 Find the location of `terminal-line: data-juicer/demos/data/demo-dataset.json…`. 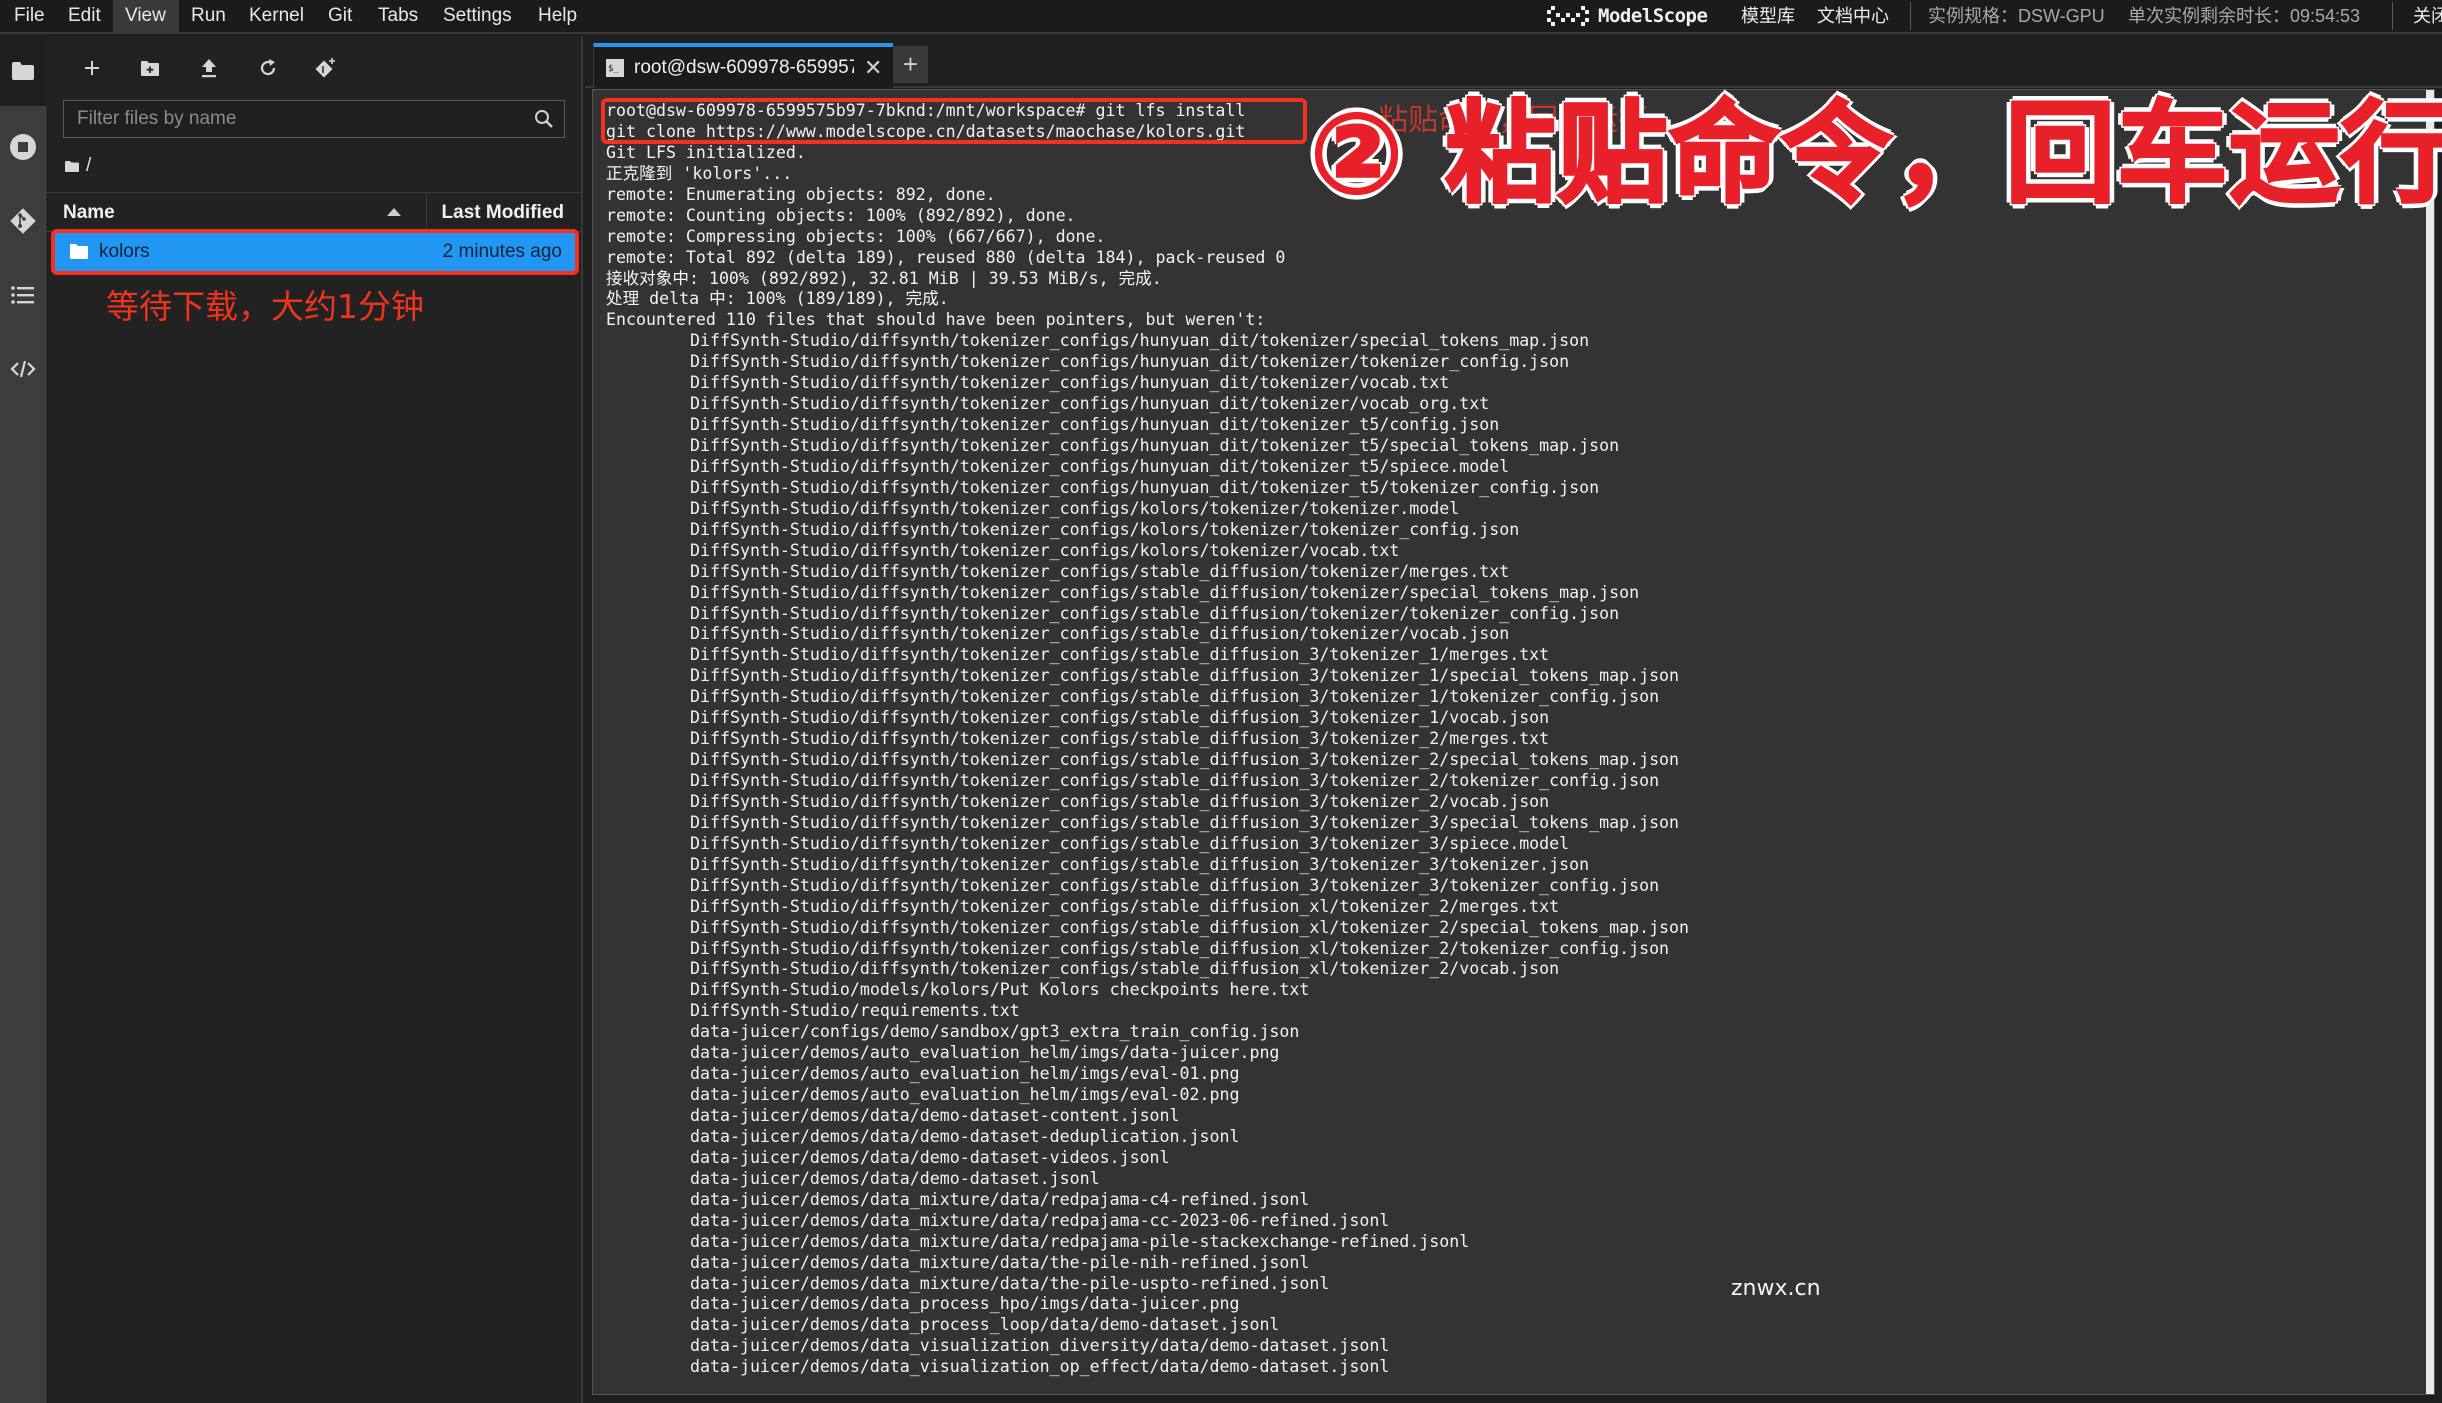

terminal-line: data-juicer/demos/data/demo-dataset.json… is located at coordinates (895, 1178).